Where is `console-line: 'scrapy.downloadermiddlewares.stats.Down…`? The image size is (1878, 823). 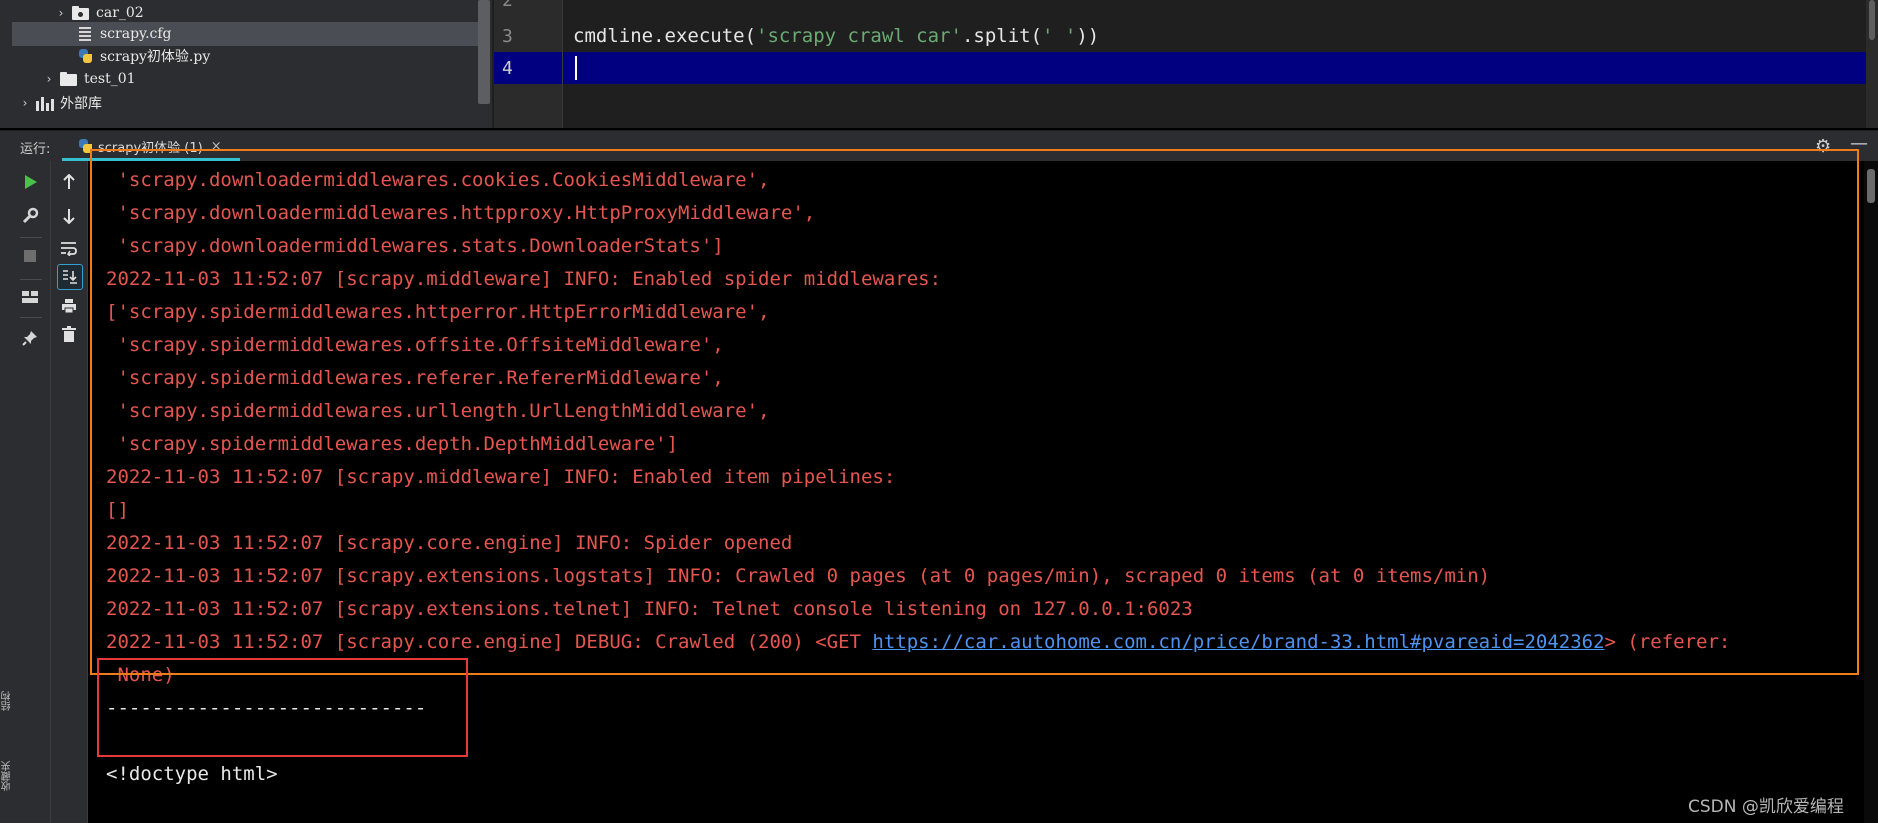 console-line: 'scrapy.downloadermiddlewares.stats.Down… is located at coordinates (415, 246).